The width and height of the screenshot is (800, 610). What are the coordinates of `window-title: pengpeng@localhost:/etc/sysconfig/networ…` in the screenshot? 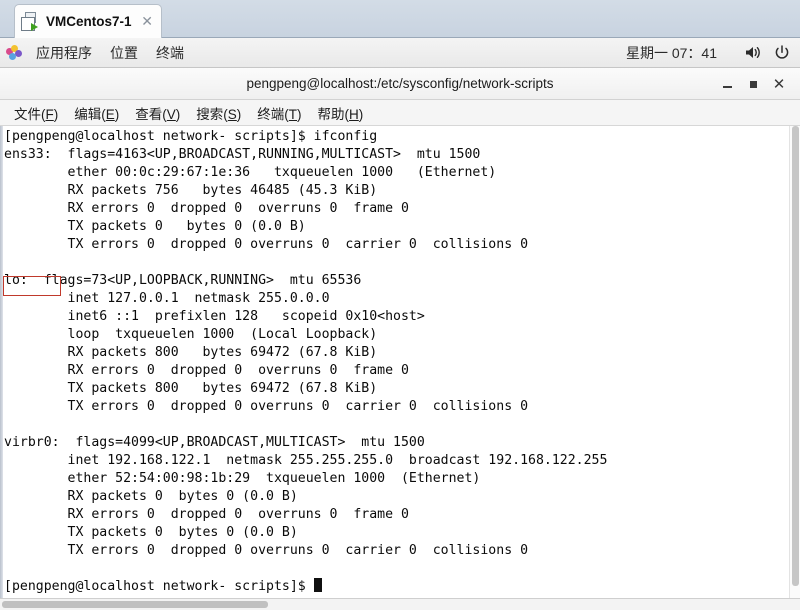 It's located at (400, 83).